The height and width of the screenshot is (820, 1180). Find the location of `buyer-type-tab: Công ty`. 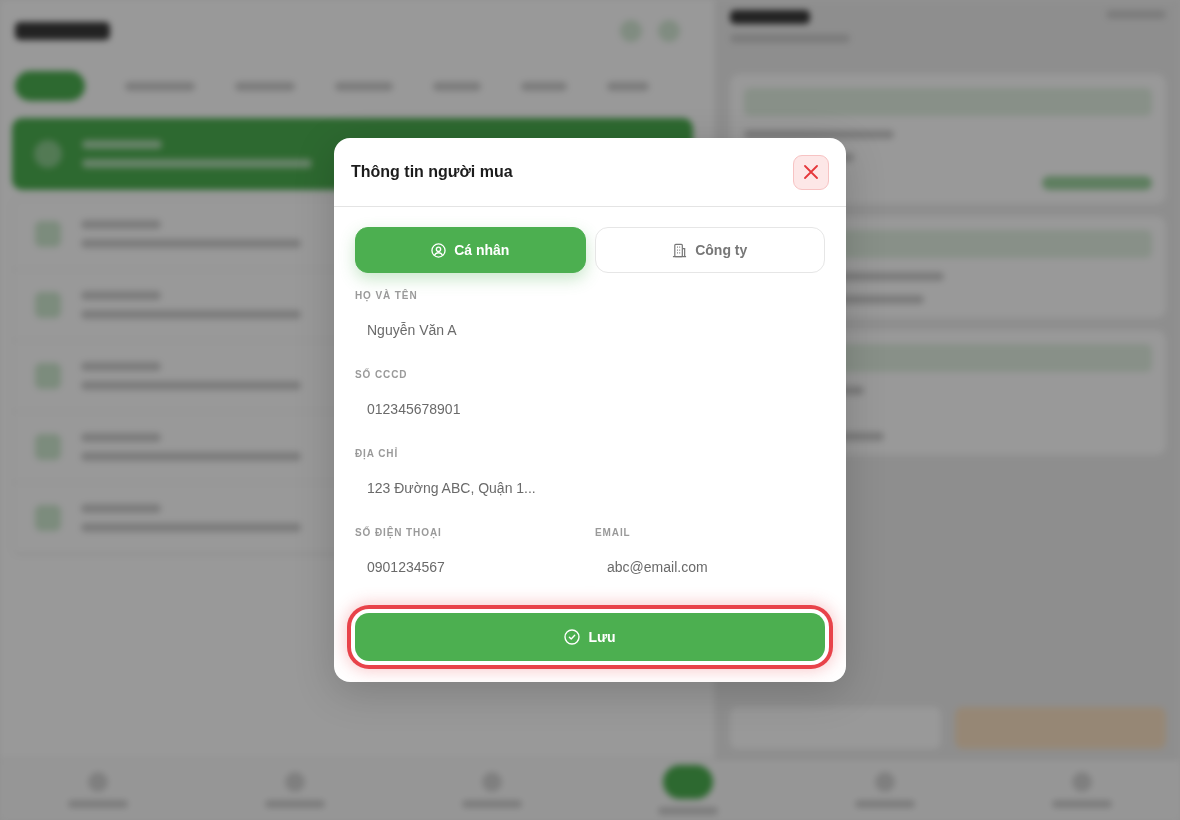

buyer-type-tab: Công ty is located at coordinates (709, 250).